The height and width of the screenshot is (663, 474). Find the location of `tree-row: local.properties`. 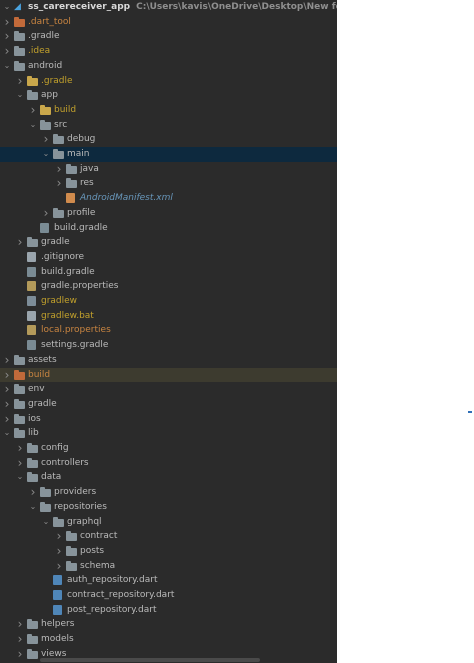

tree-row: local.properties is located at coordinates (168, 330).